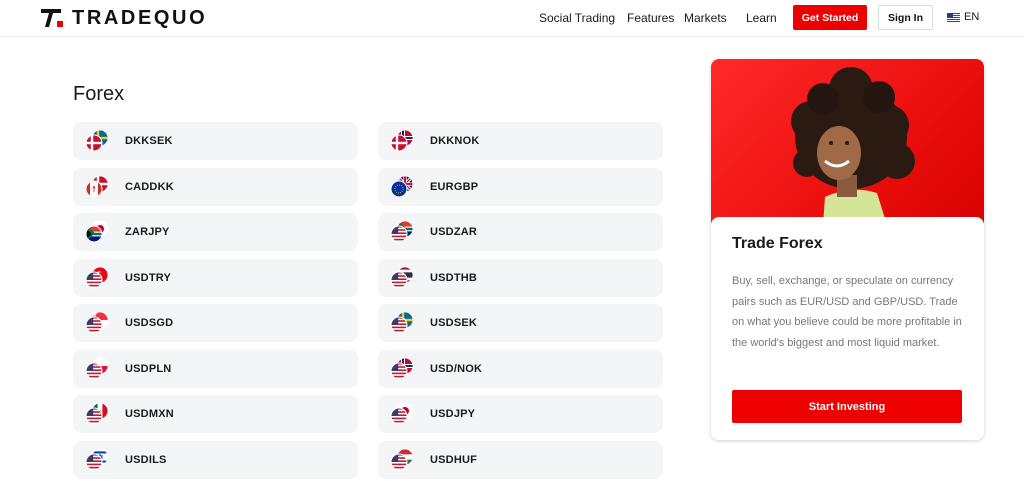  I want to click on forex-pair-label: USDTHB, so click(454, 278).